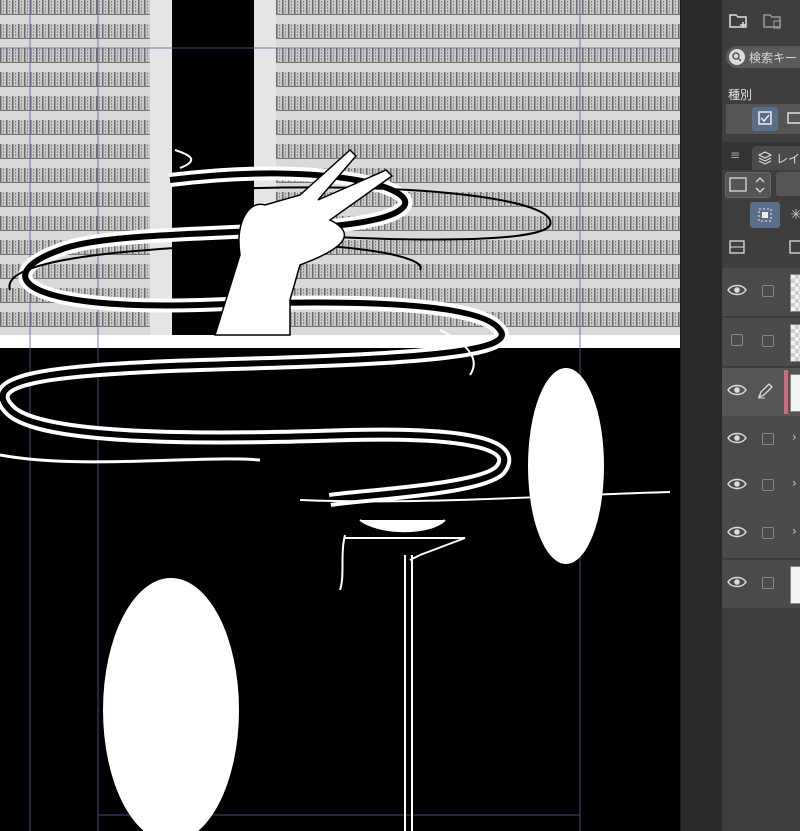 The image size is (800, 831). What do you see at coordinates (765, 158) in the screenshot?
I see `layers-icon` at bounding box center [765, 158].